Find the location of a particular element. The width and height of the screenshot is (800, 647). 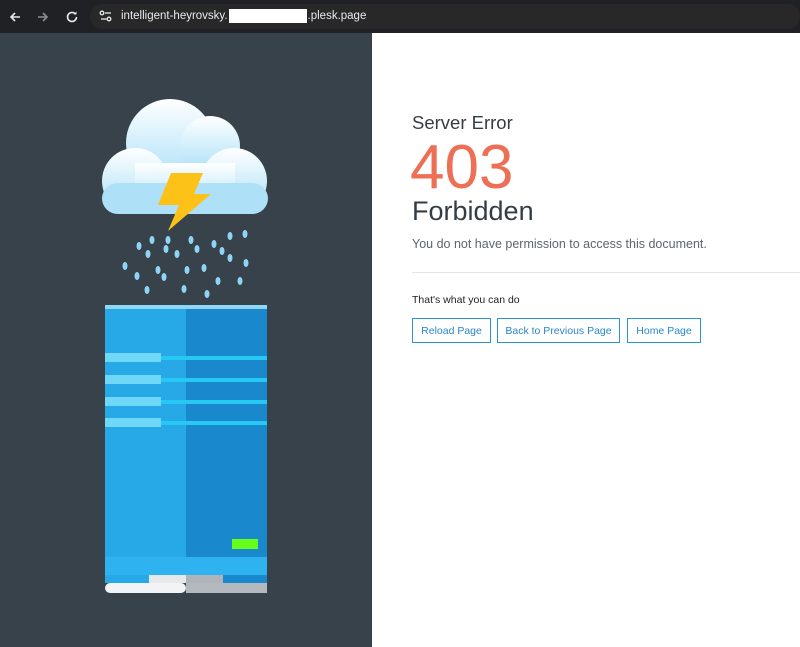

reload-page-button: Reload Page is located at coordinates (451, 330).